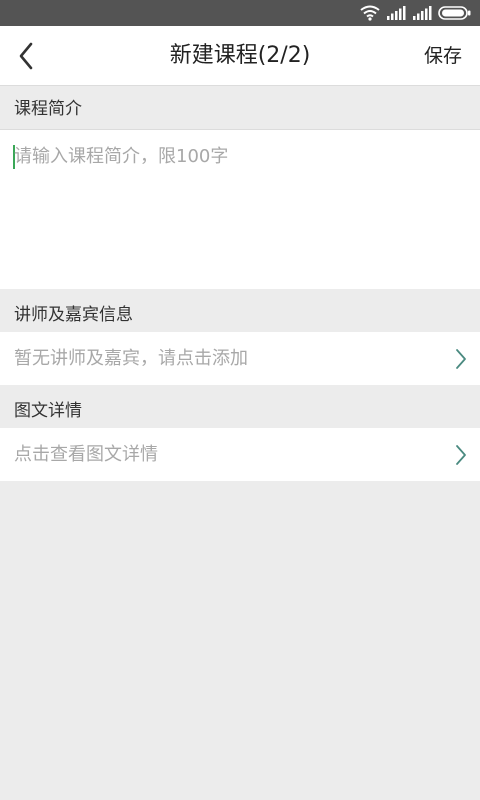 Image resolution: width=480 pixels, height=800 pixels. Describe the element at coordinates (86, 454) in the screenshot. I see `view-detail-label: 点击查看图文详情` at that location.